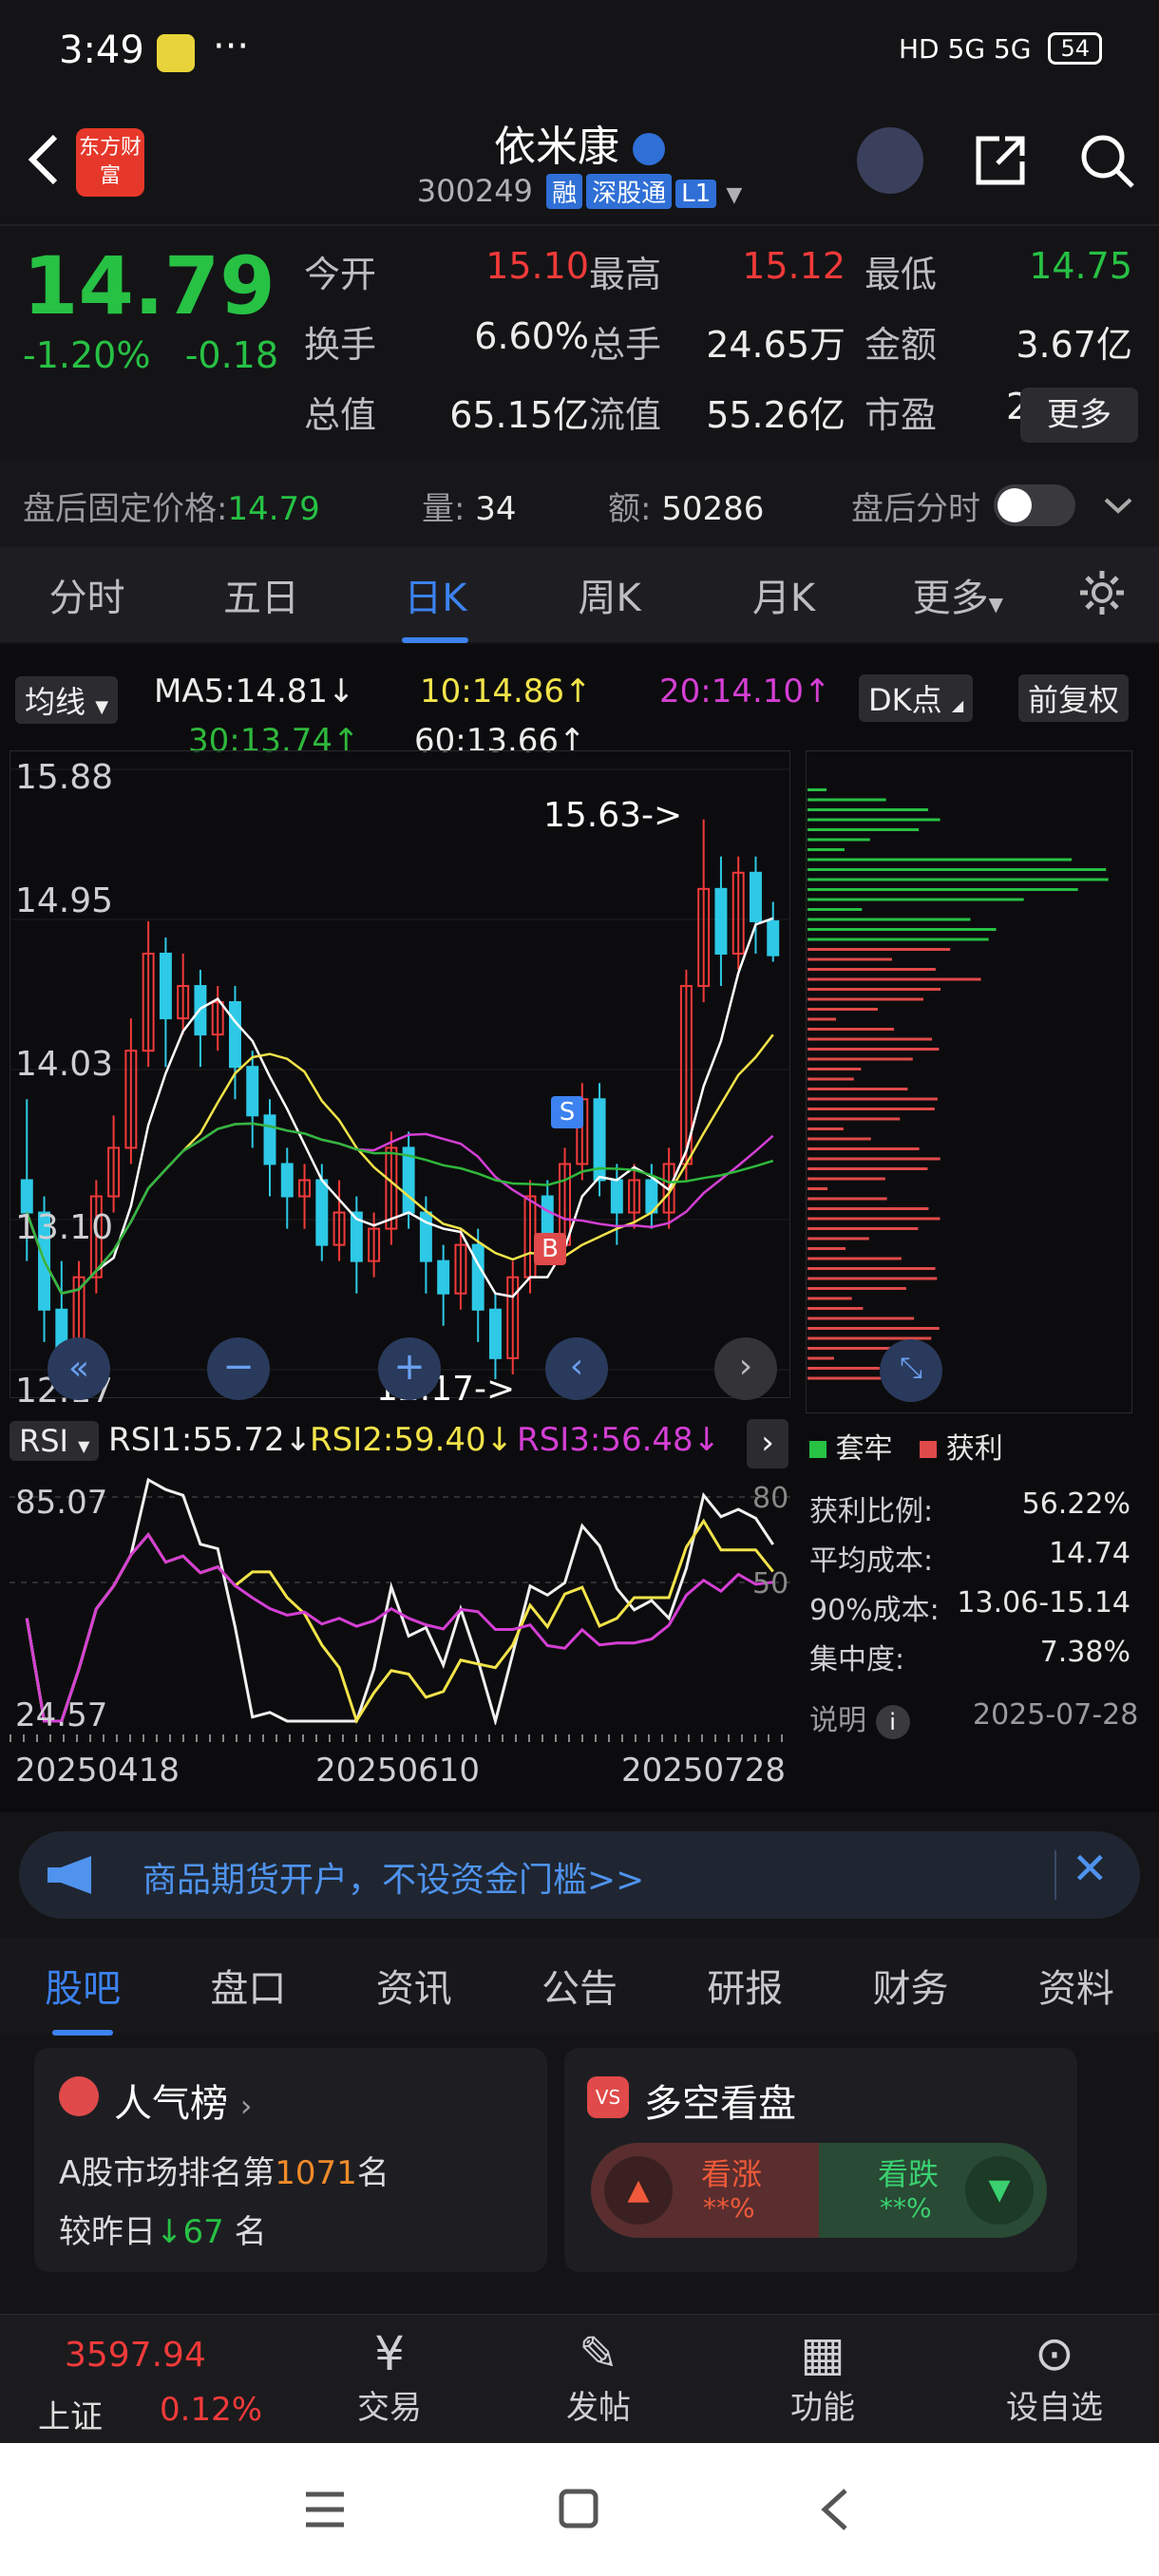 This screenshot has height=2576, width=1159. I want to click on ma30-line, so click(400, 1209).